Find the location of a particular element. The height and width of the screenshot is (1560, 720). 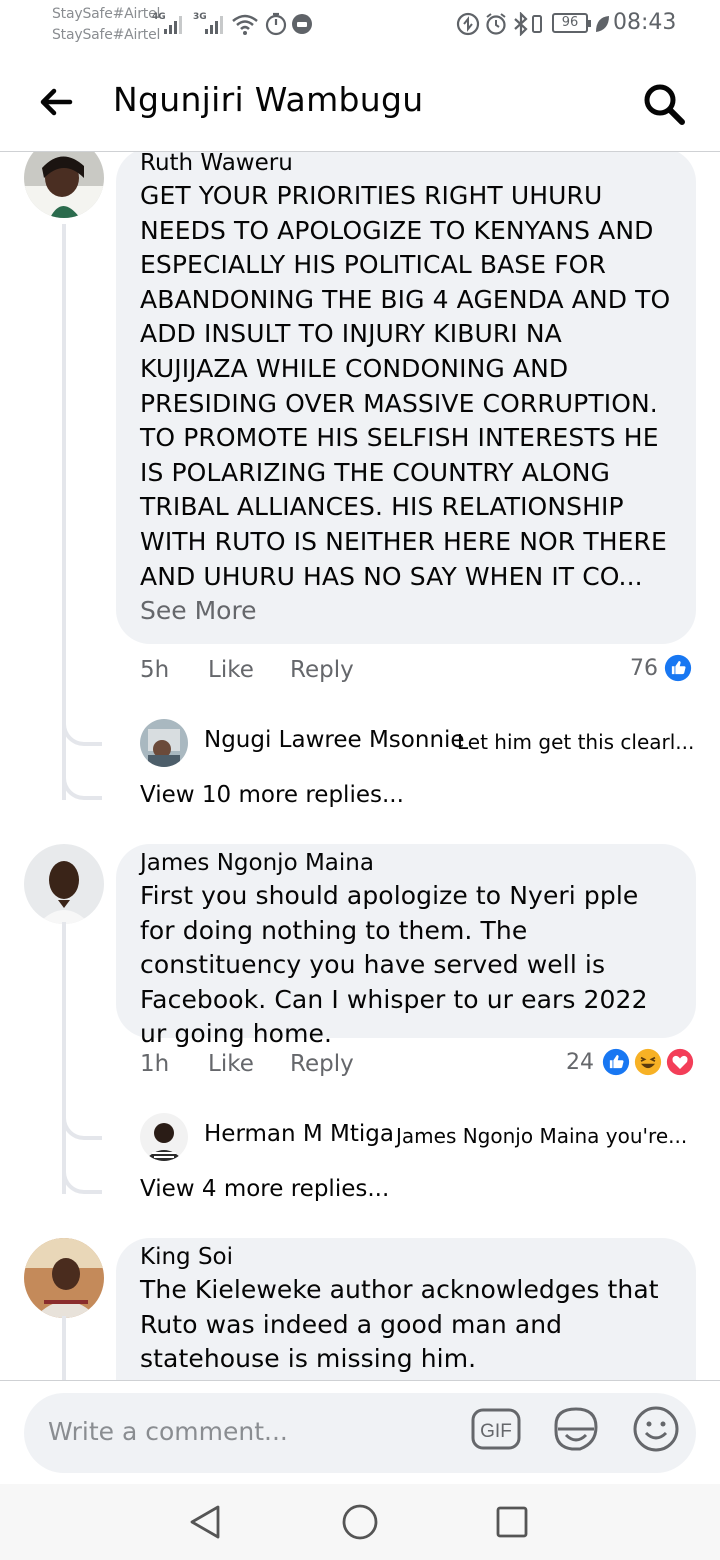

bluetooth-icon is located at coordinates (521, 24).